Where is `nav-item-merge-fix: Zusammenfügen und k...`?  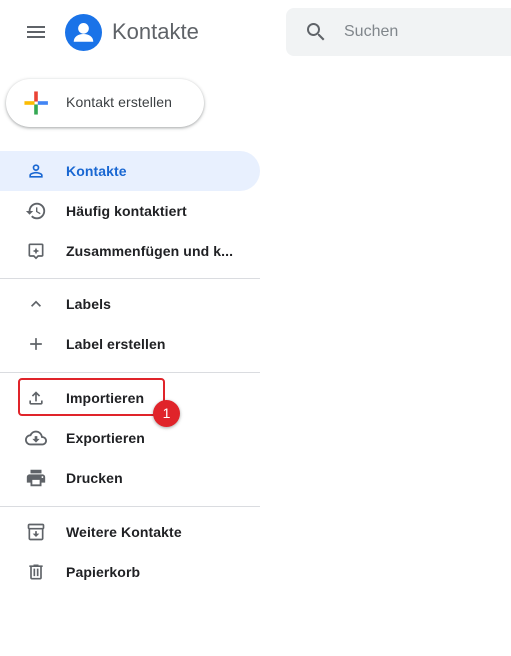
nav-item-merge-fix: Zusammenfügen und k... is located at coordinates (130, 251).